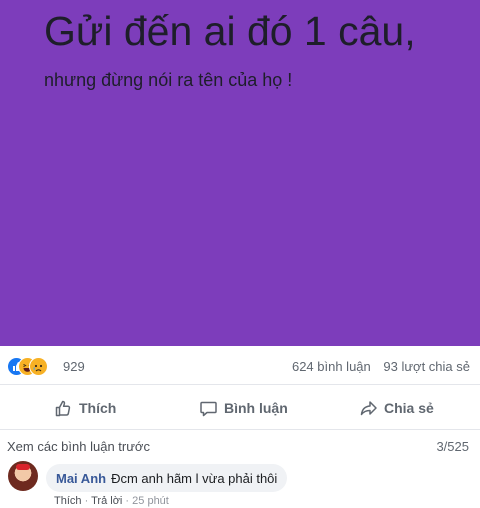 Image resolution: width=480 pixels, height=508 pixels. I want to click on avatar-bow, so click(23, 467).